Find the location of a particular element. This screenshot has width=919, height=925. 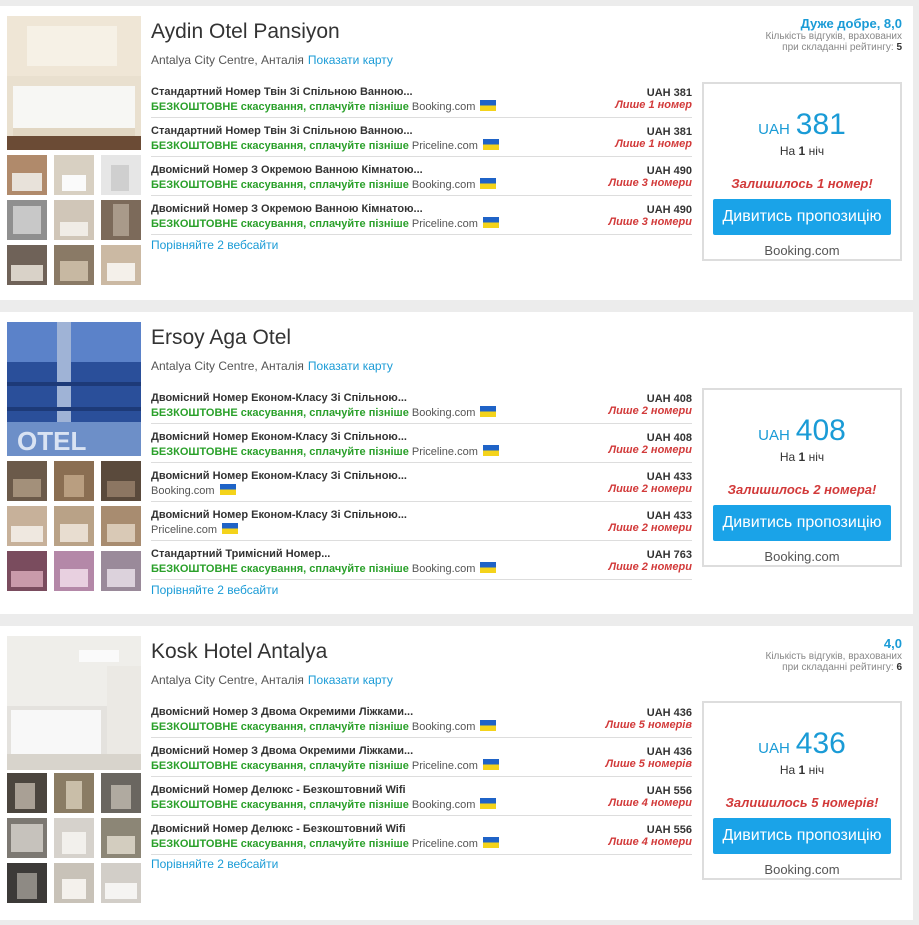

hotel-thumbnails is located at coordinates (74, 220).